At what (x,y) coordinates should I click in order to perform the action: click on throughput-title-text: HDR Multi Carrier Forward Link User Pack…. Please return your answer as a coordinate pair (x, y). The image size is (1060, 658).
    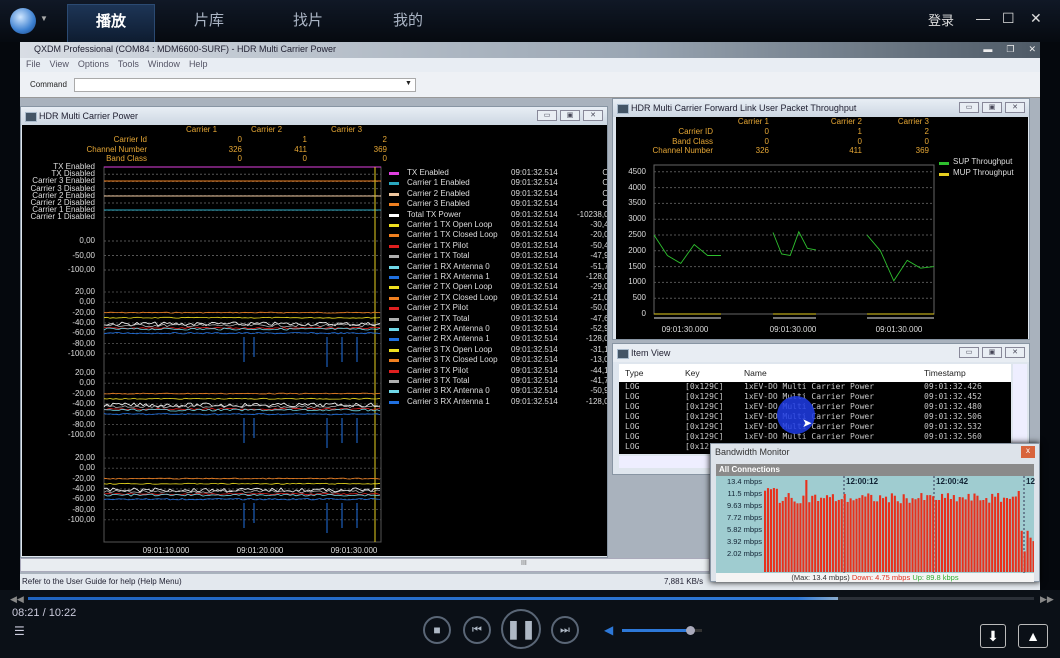
    Looking at the image, I should click on (744, 108).